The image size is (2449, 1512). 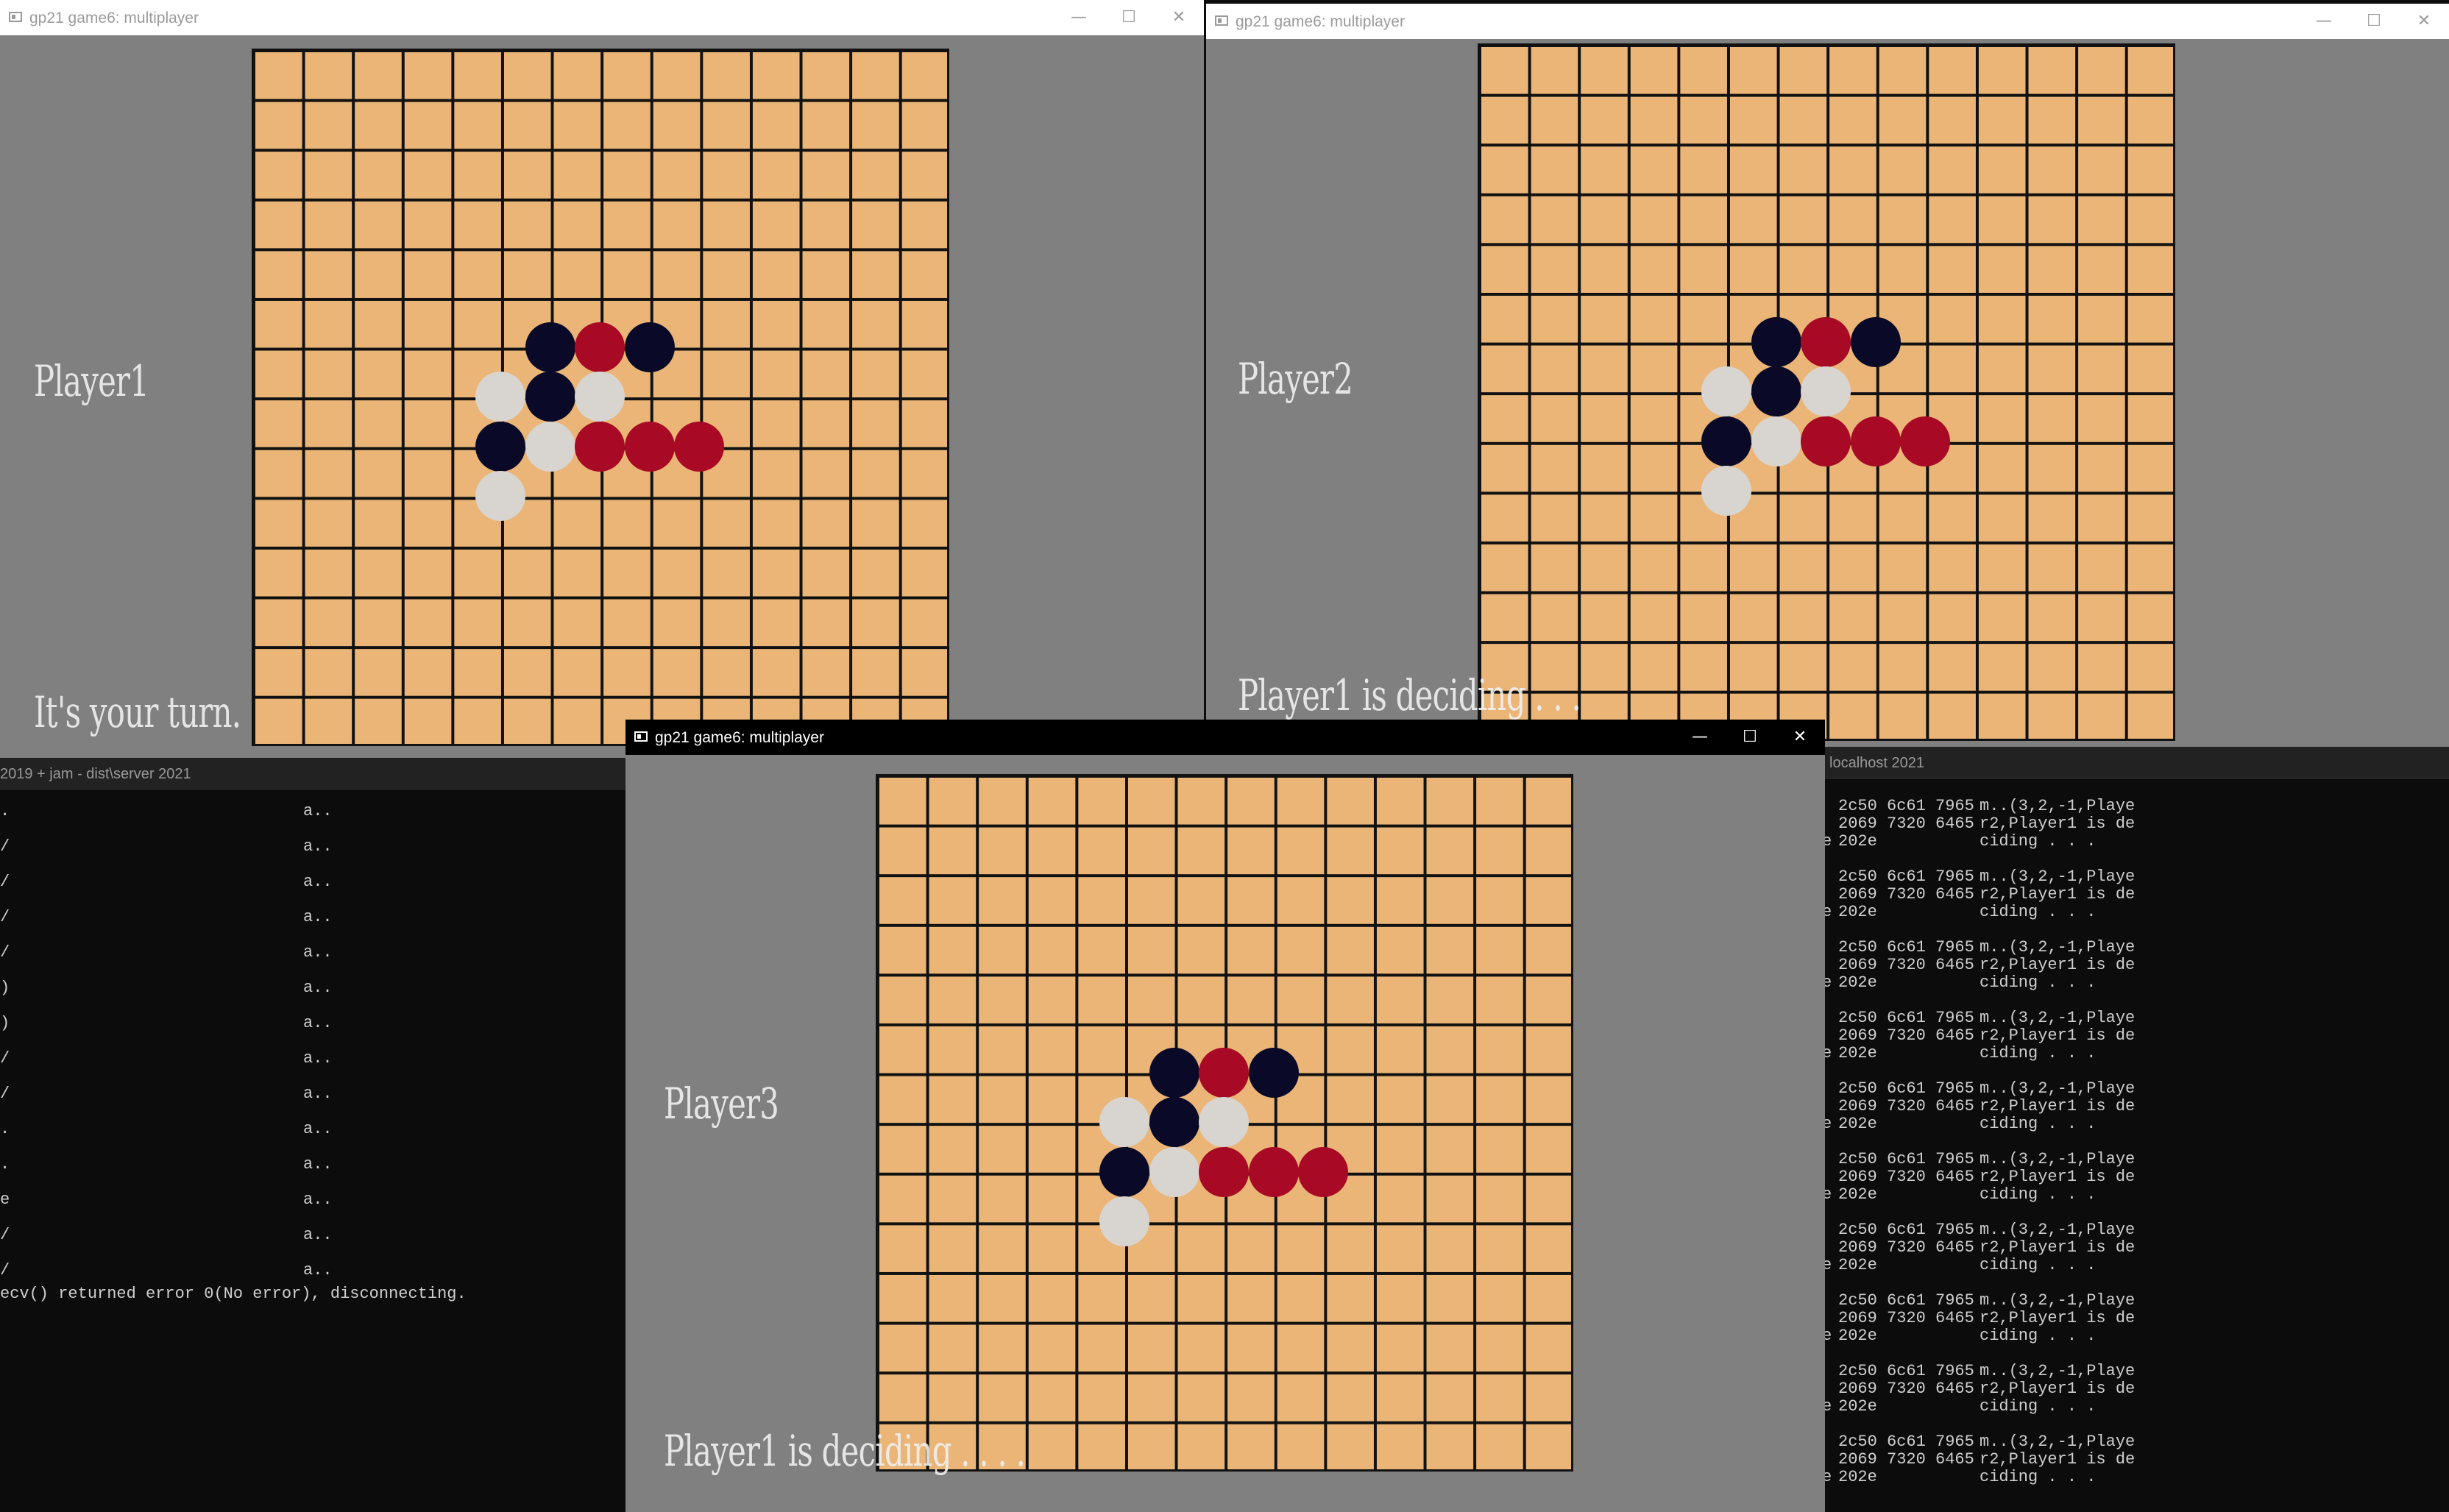 What do you see at coordinates (2136, 763) in the screenshot?
I see `console-title: localhost 2021` at bounding box center [2136, 763].